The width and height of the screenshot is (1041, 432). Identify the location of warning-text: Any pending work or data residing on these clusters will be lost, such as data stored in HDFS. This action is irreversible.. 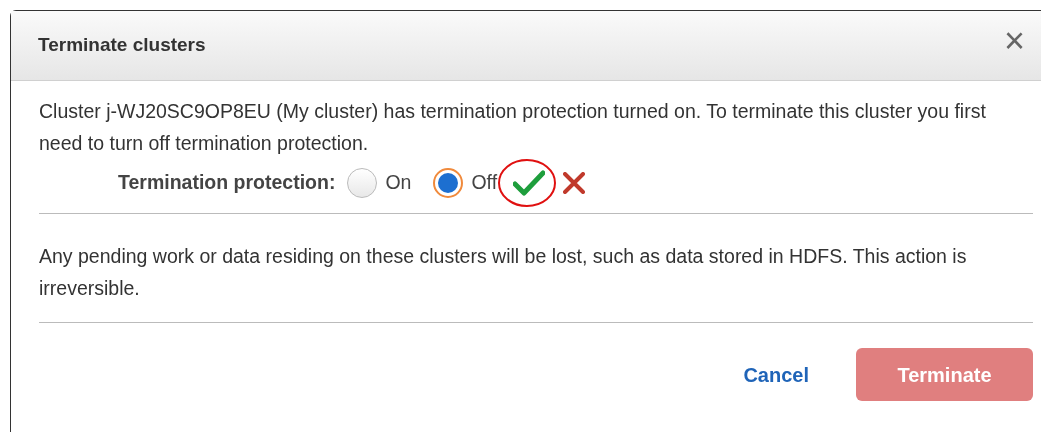
(503, 272).